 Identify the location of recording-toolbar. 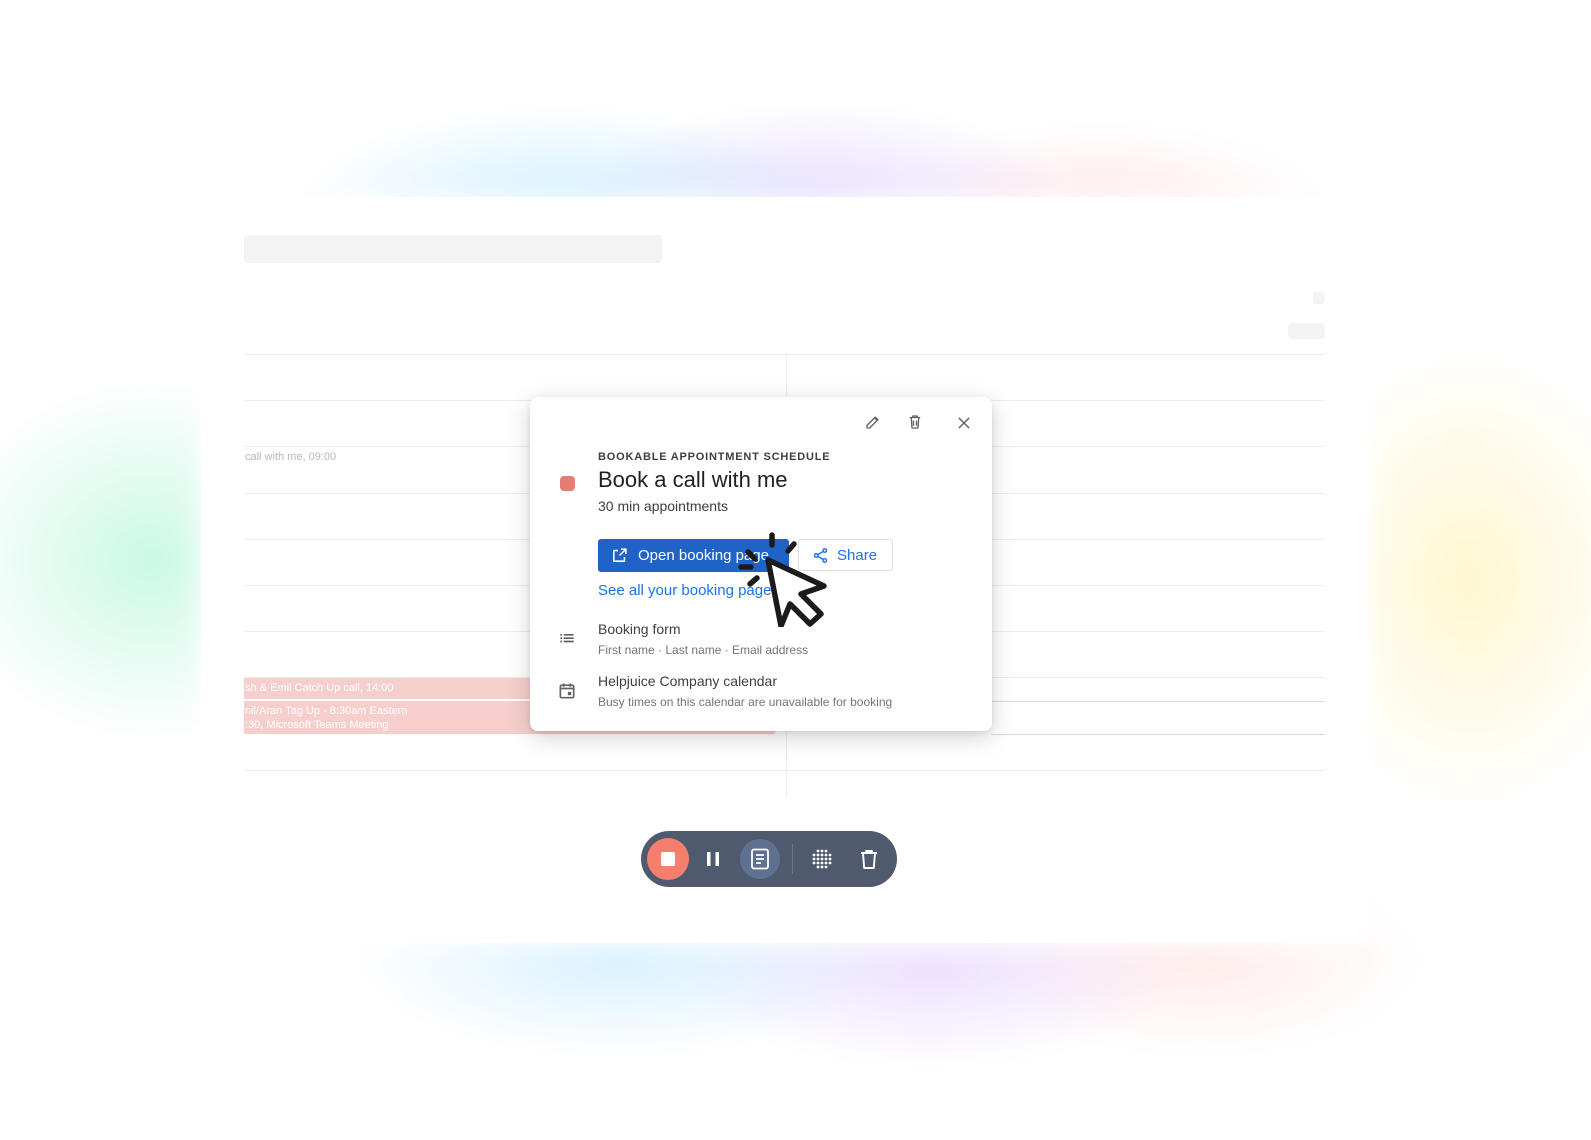
(769, 859).